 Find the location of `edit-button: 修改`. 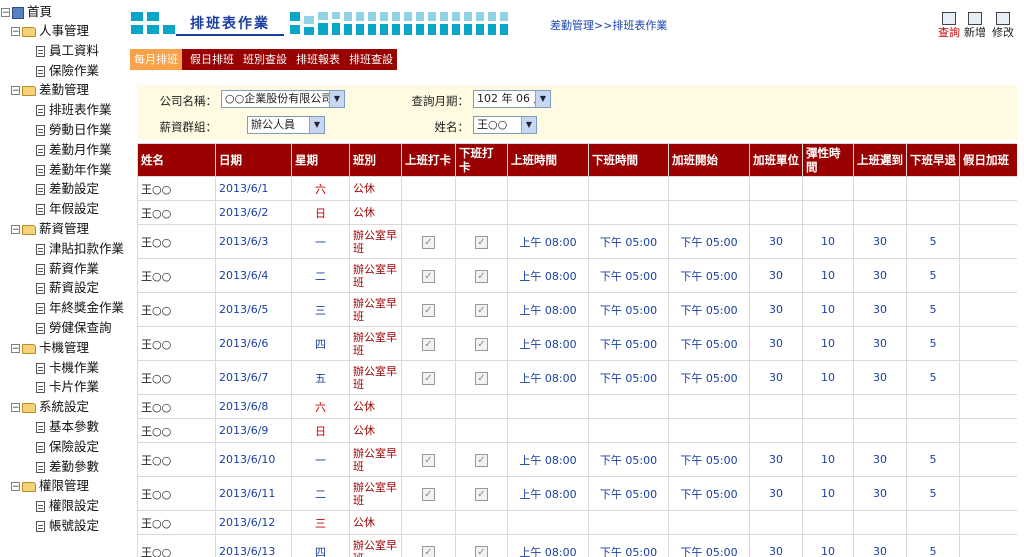

edit-button: 修改 is located at coordinates (1003, 25).